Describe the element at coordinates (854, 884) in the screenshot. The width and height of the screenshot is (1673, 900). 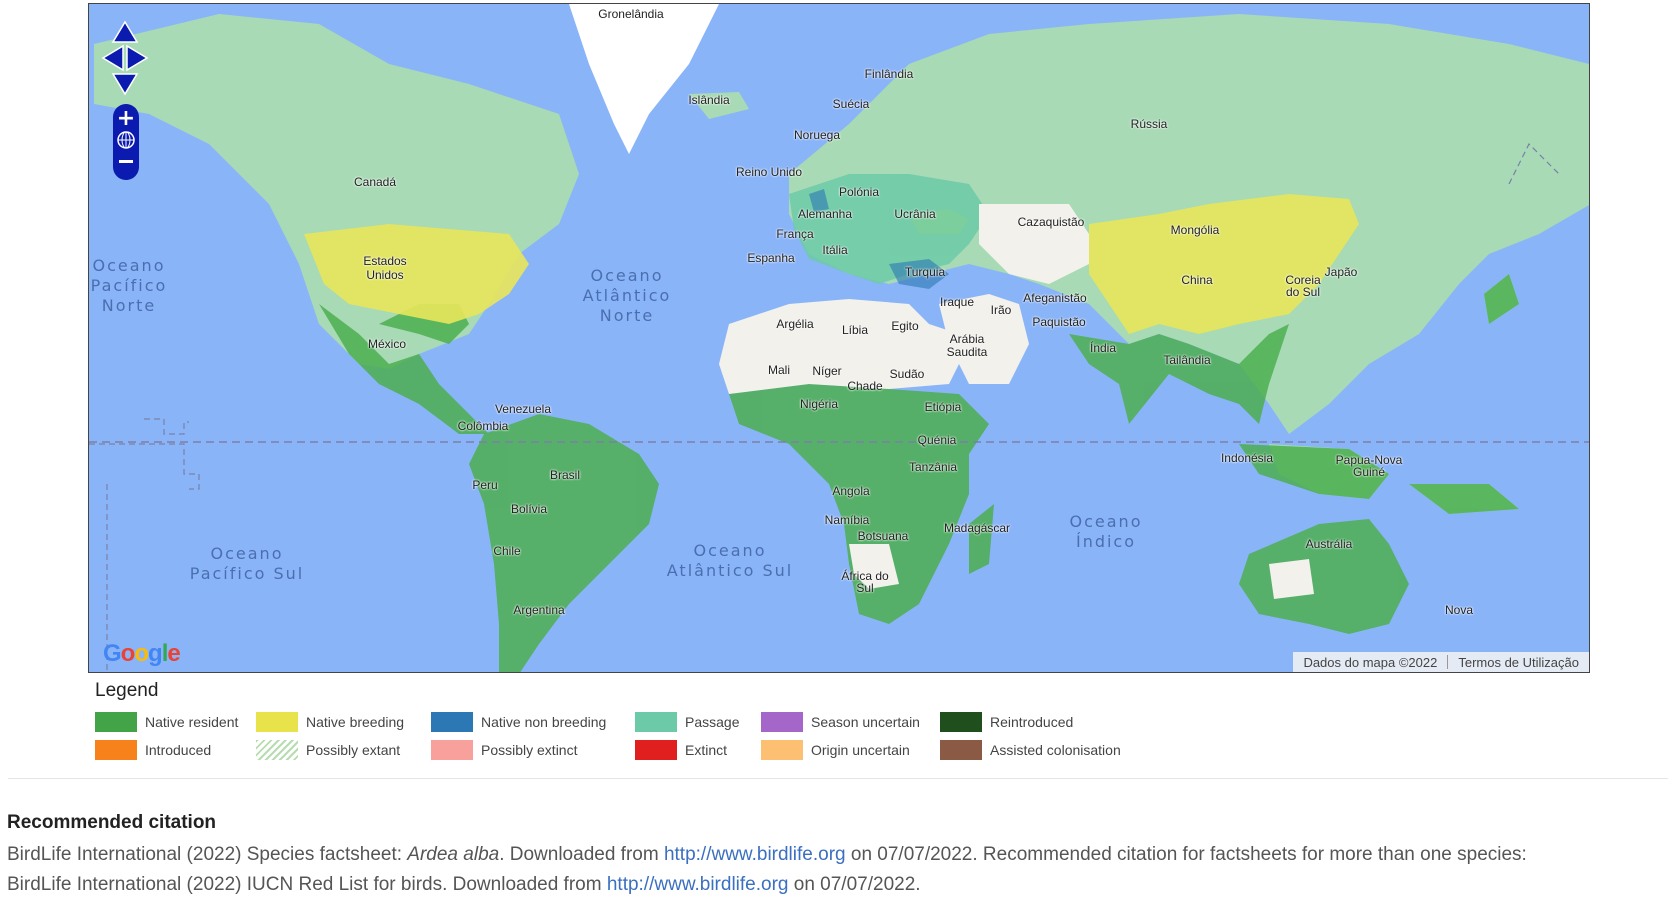
I see `citation-text: on 07/07/2022.` at that location.